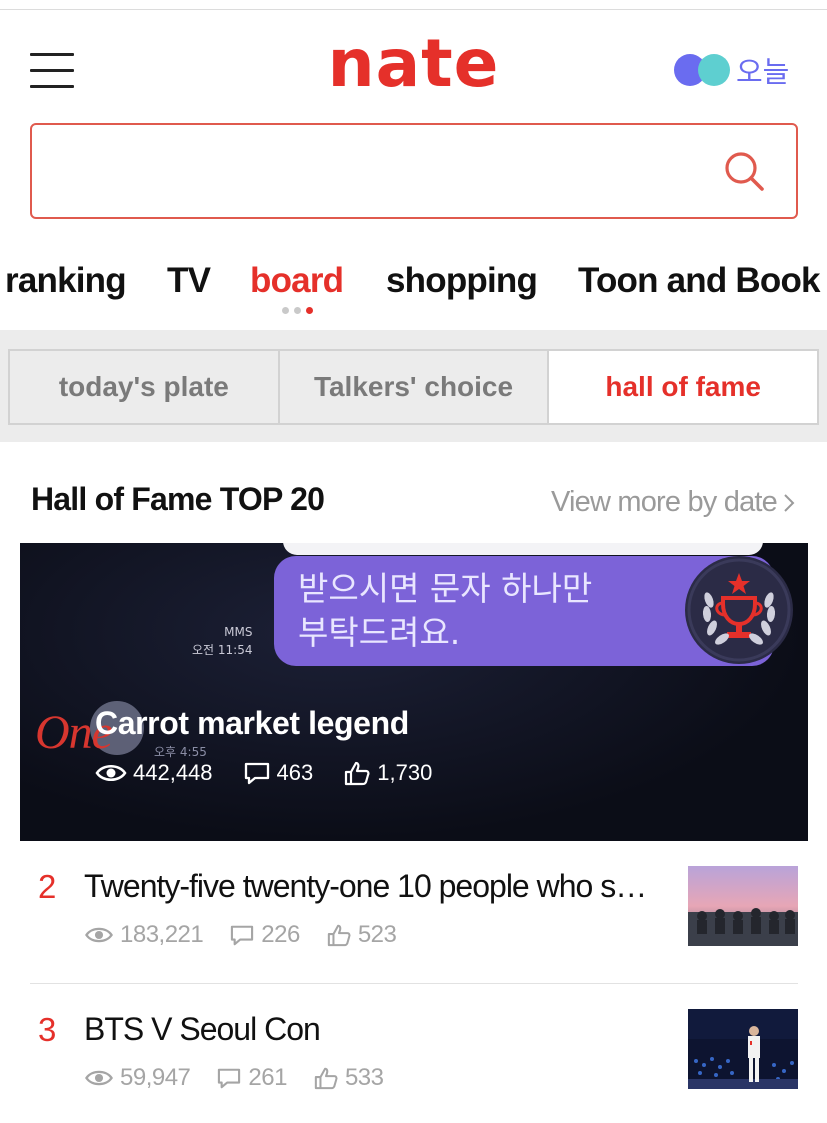 This screenshot has height=1123, width=827. I want to click on category-nav: ranking TV board shopping Toon and Book, so click(413, 290).